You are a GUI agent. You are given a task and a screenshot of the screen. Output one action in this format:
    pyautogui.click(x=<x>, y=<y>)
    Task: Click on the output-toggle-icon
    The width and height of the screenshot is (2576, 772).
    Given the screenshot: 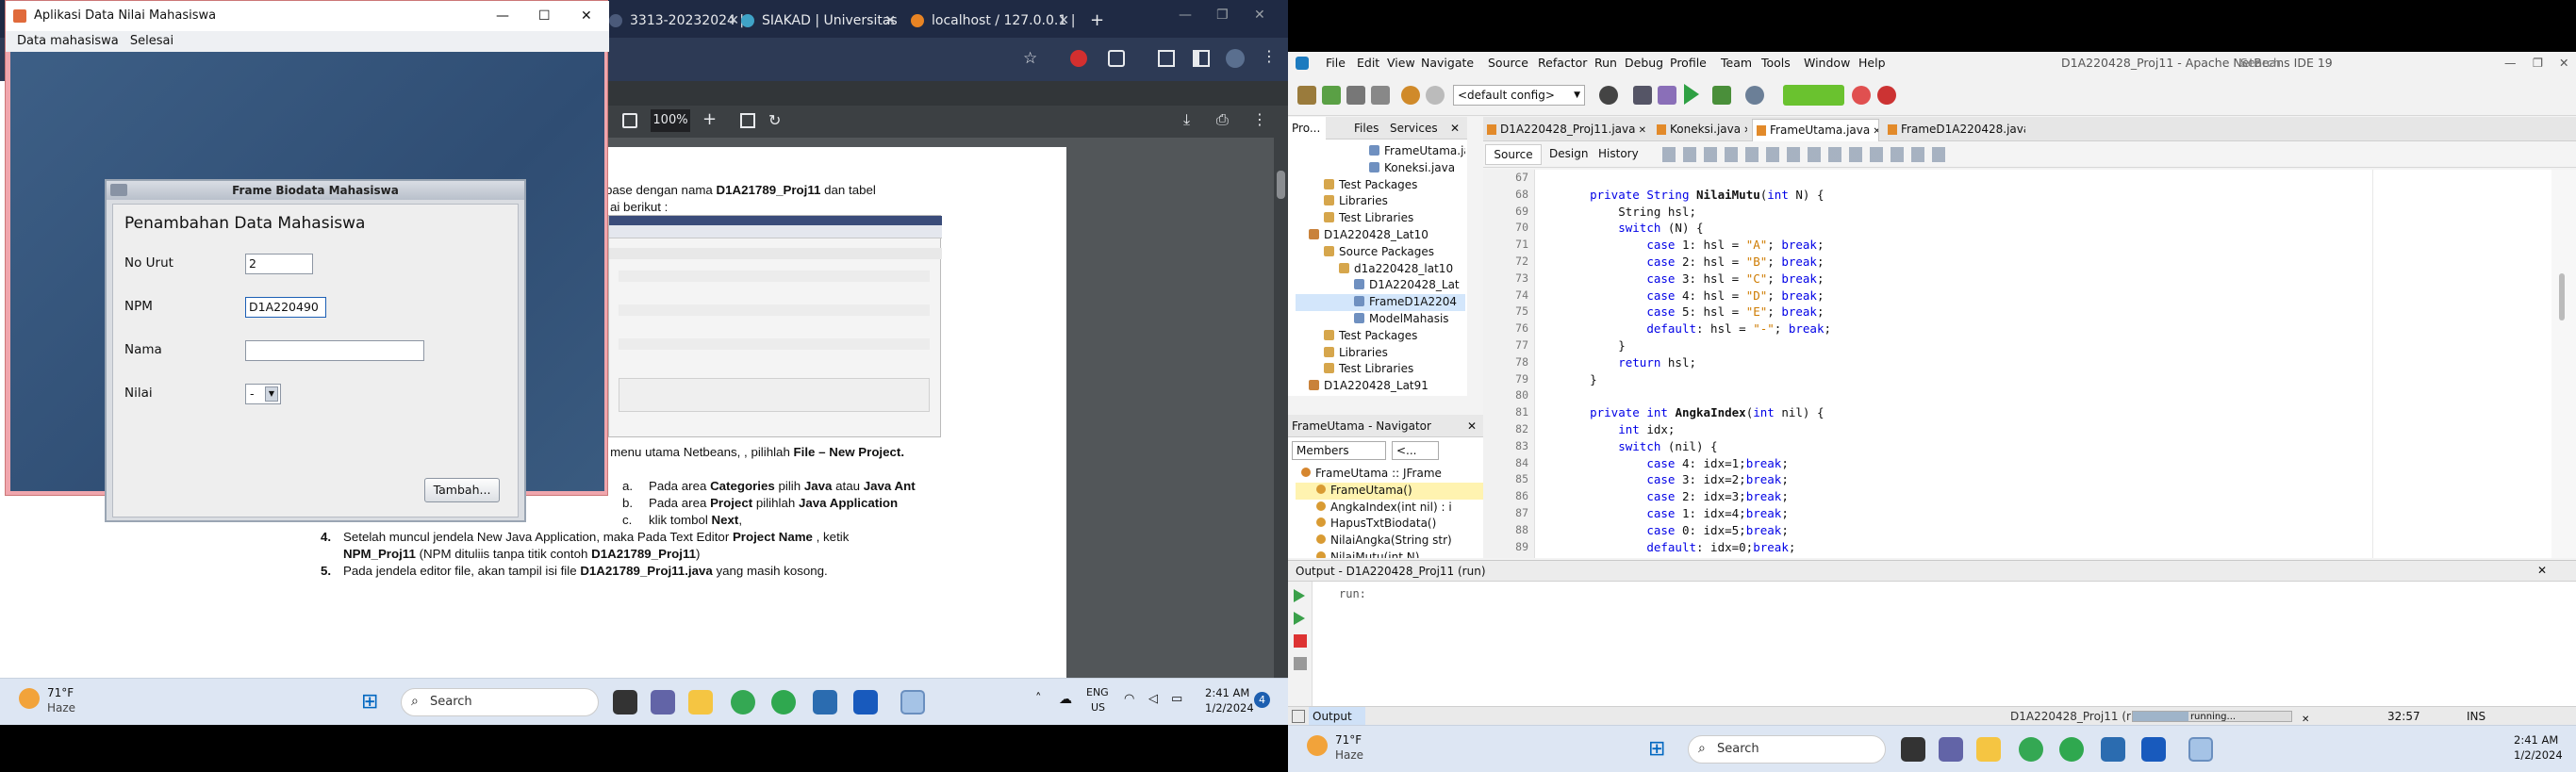 What is the action you would take?
    pyautogui.click(x=1298, y=716)
    